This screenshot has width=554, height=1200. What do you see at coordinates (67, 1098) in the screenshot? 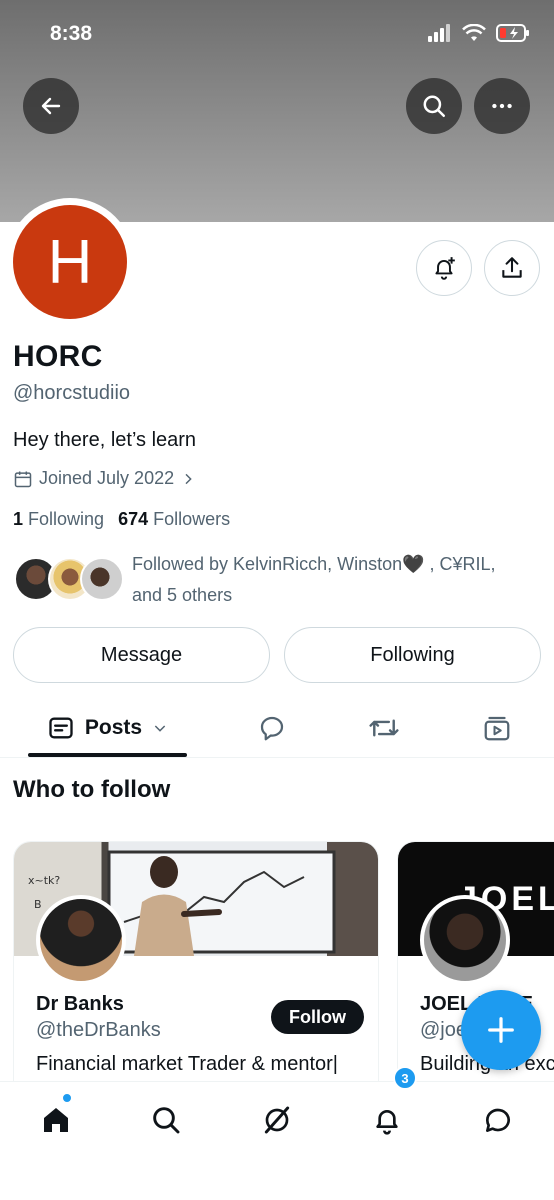
I see `home-unread-dot` at bounding box center [67, 1098].